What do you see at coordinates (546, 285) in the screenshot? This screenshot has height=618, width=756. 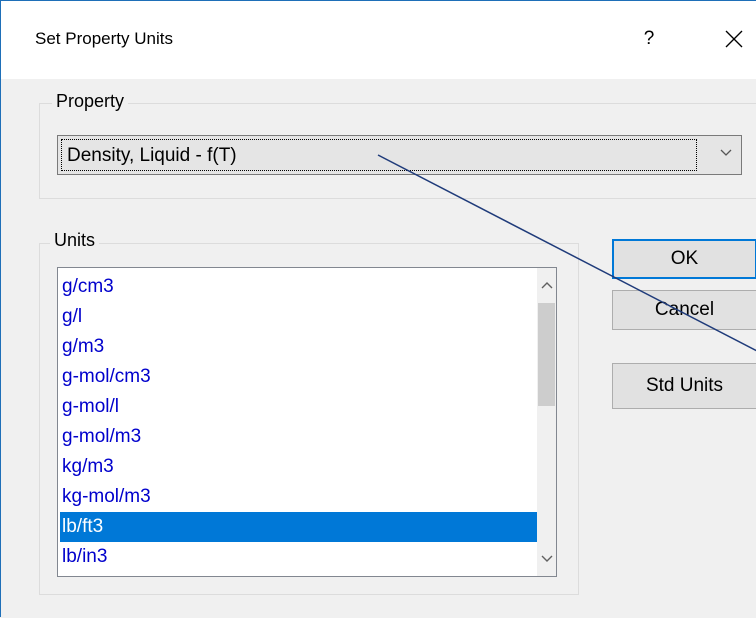 I see `chevron-up-icon` at bounding box center [546, 285].